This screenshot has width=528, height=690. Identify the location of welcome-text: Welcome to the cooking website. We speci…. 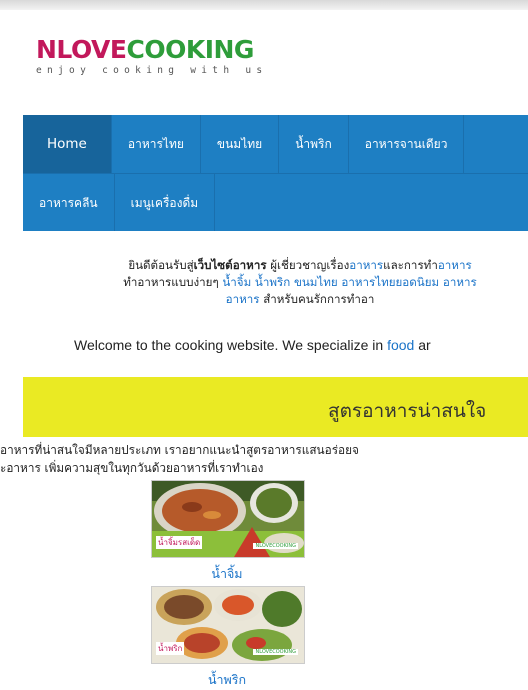
(231, 345).